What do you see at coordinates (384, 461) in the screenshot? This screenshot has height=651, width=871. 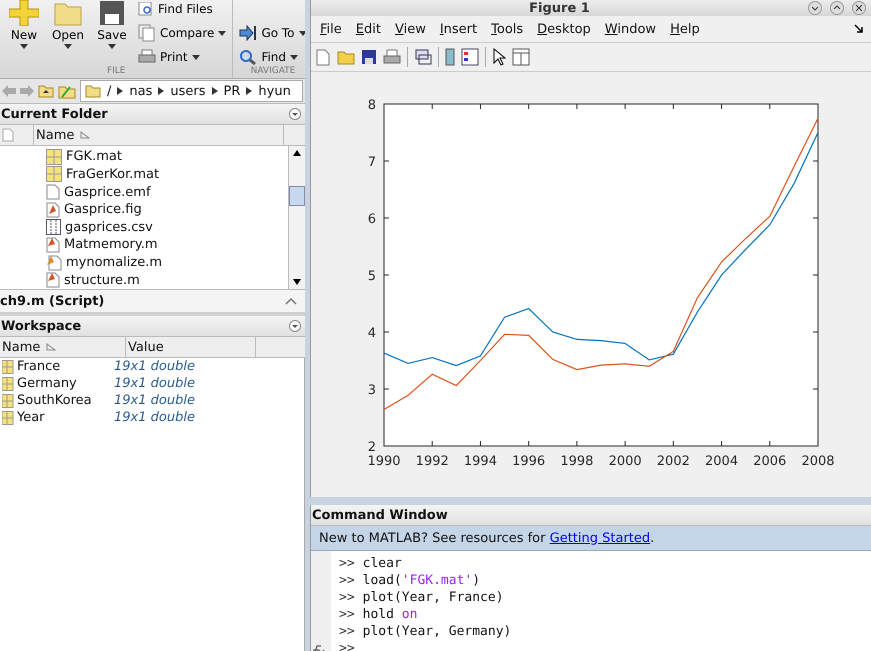 I see `x-tick-label: 1990` at bounding box center [384, 461].